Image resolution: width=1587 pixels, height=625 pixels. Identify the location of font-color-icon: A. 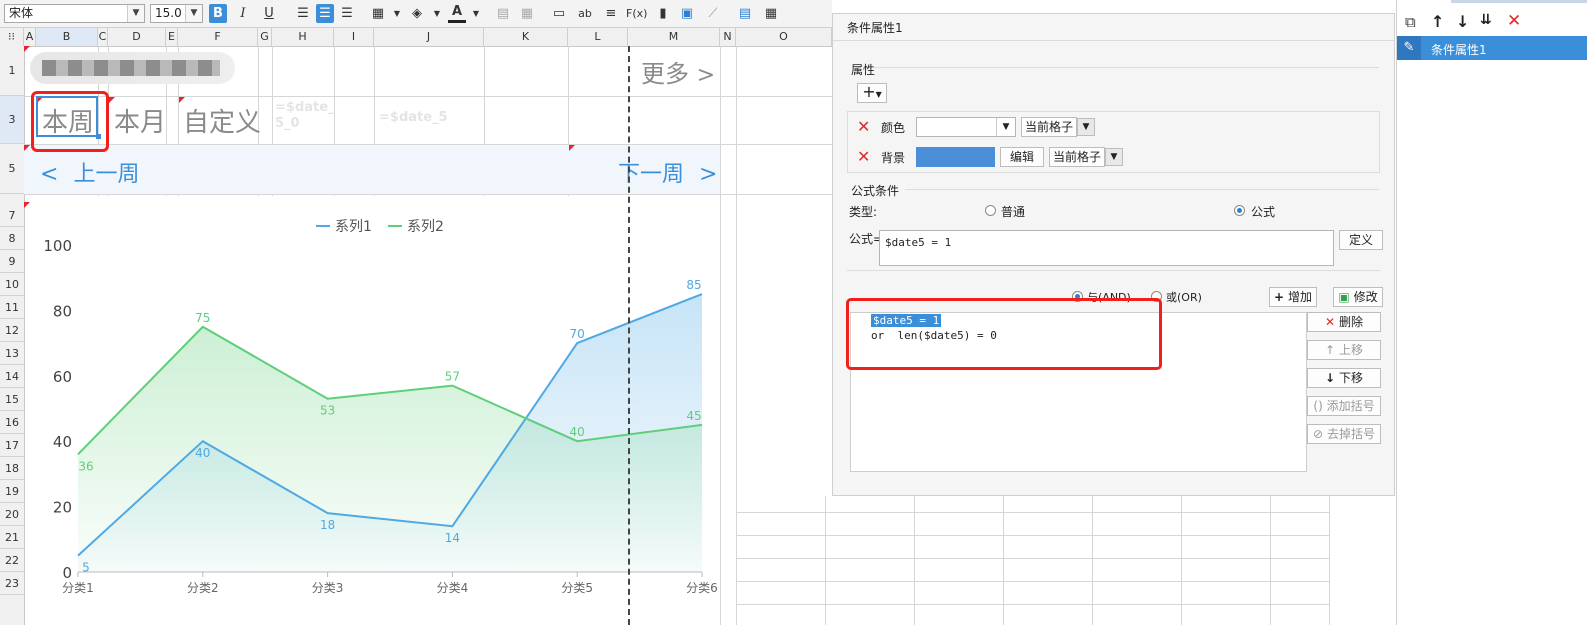
(457, 13).